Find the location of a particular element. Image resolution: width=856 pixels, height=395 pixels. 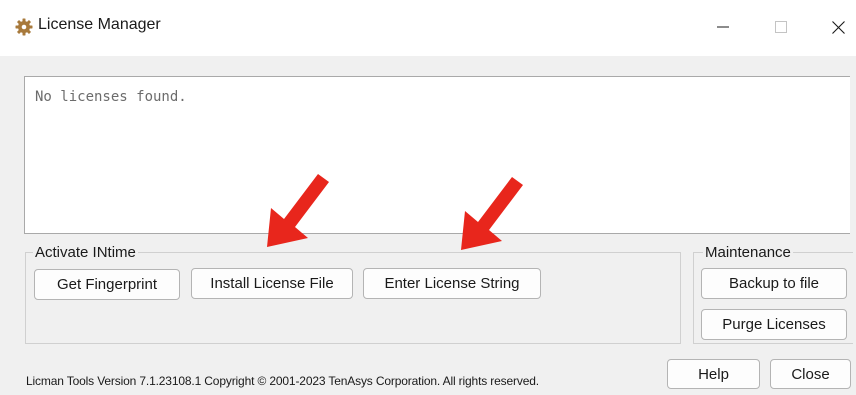

close-button: Close is located at coordinates (810, 374).